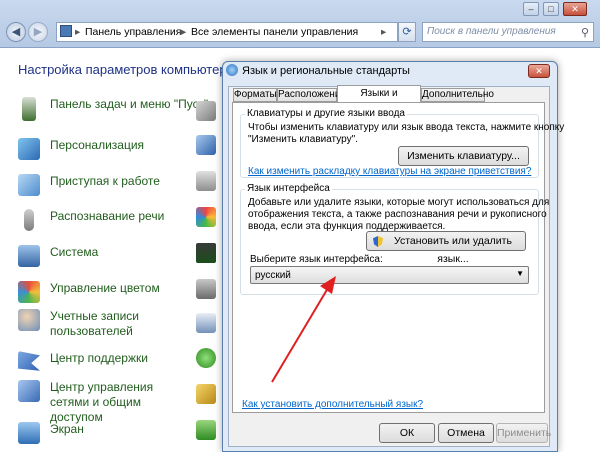 The height and width of the screenshot is (452, 600). Describe the element at coordinates (328, 285) in the screenshot. I see `annotation-arrow-head` at that location.